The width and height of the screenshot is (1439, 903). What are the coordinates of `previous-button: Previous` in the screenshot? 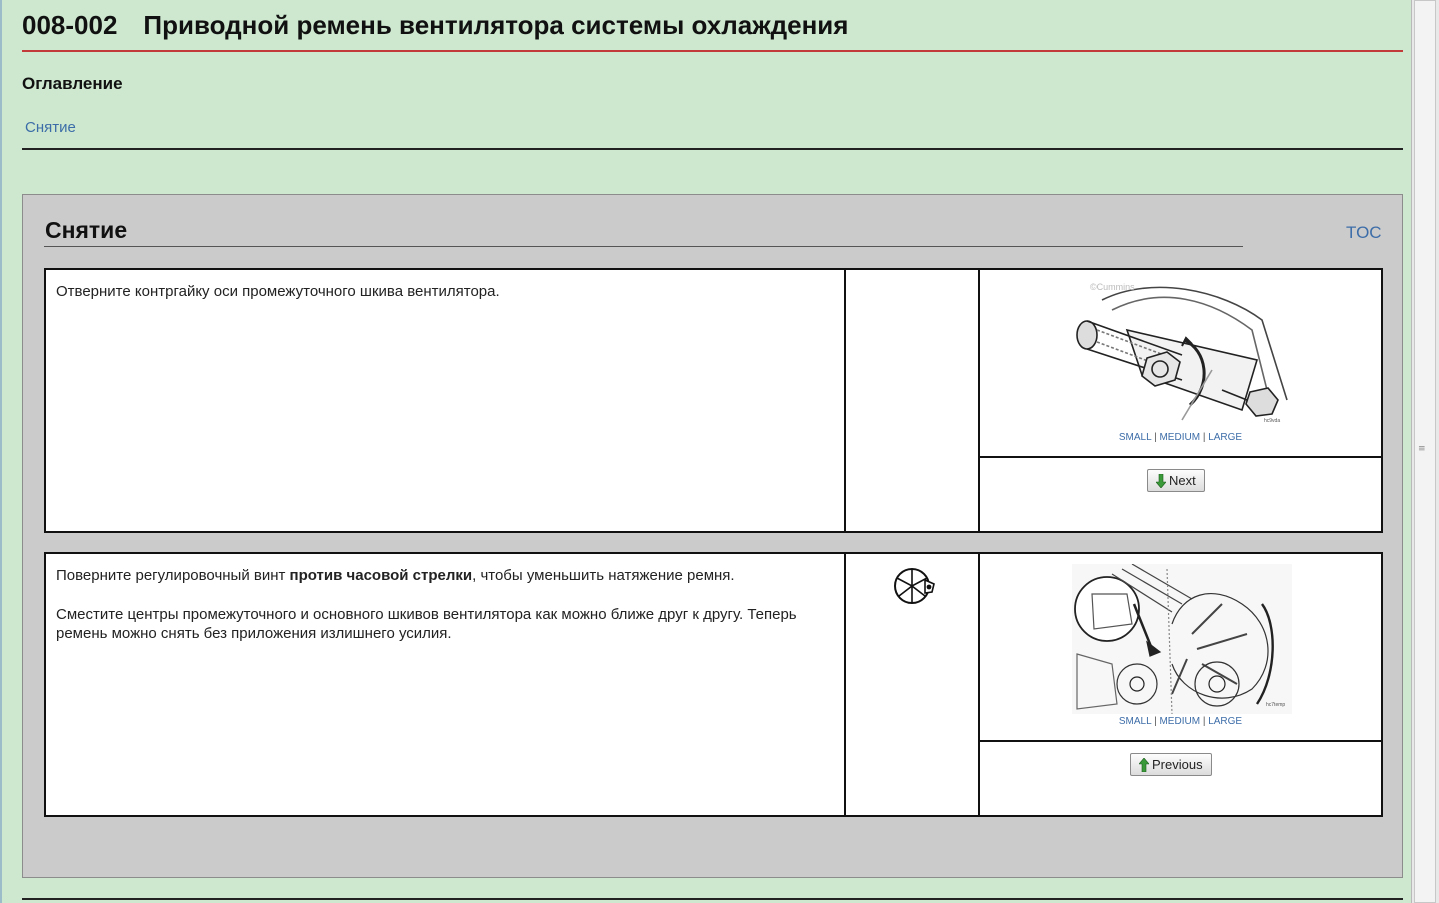 It's located at (1171, 764).